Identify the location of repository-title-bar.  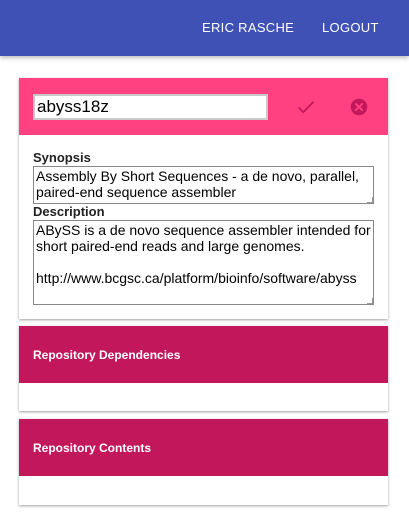
(203, 106).